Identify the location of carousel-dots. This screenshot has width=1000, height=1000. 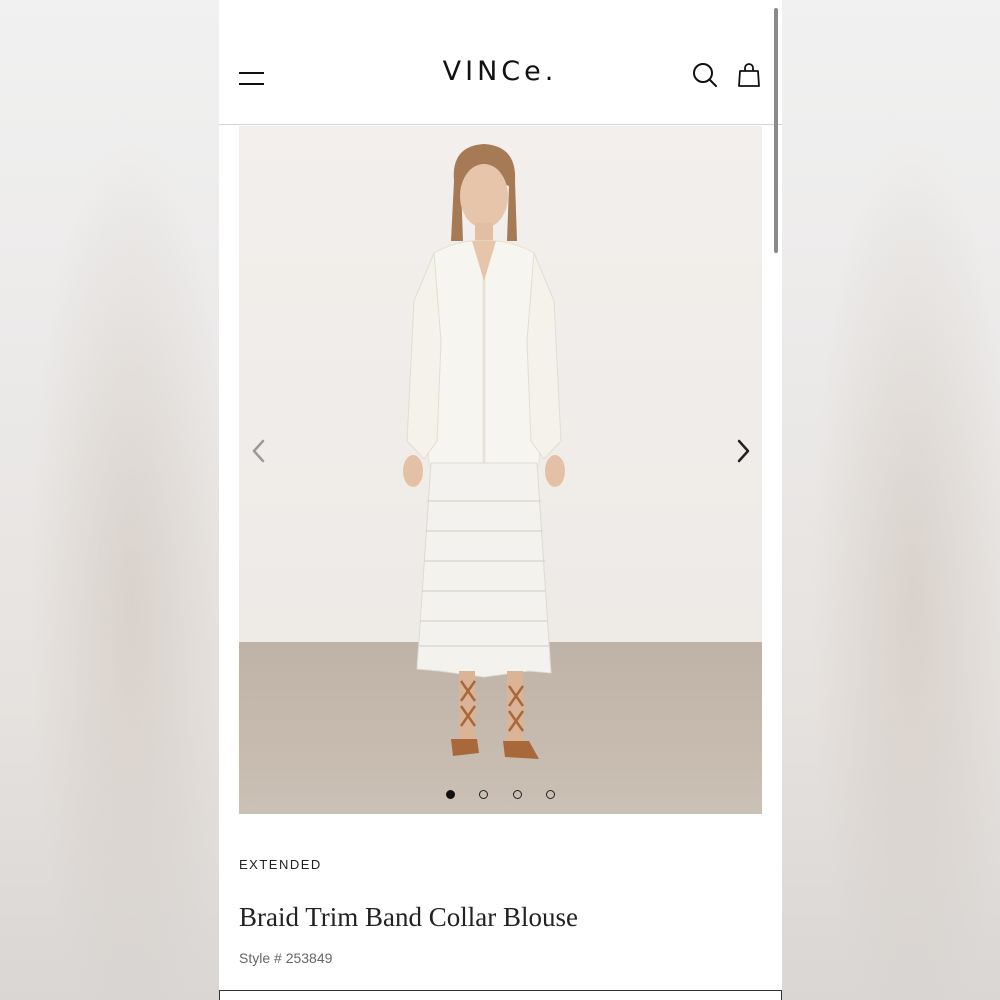
(500, 793).